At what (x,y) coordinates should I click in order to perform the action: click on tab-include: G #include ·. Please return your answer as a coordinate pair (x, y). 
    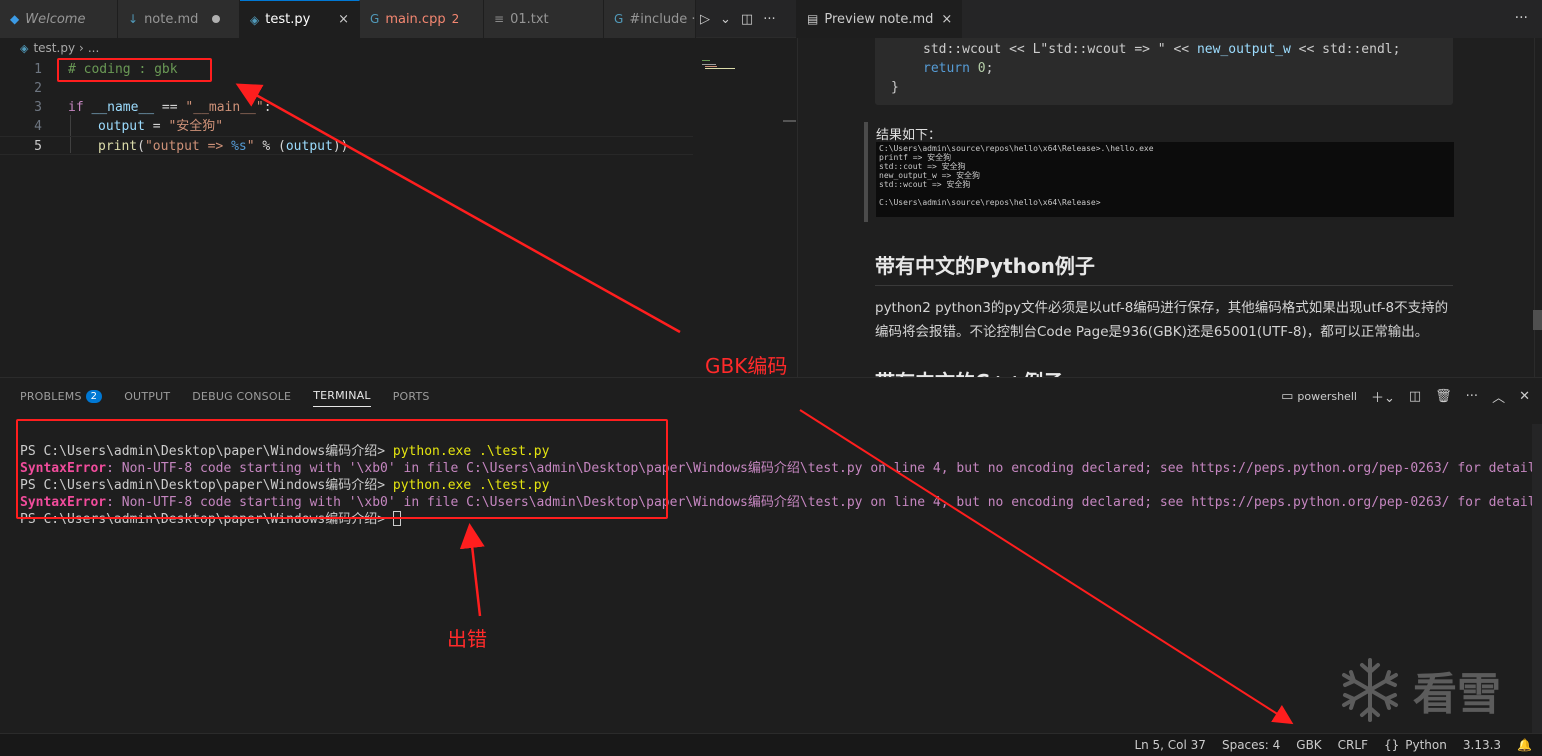
    Looking at the image, I should click on (650, 19).